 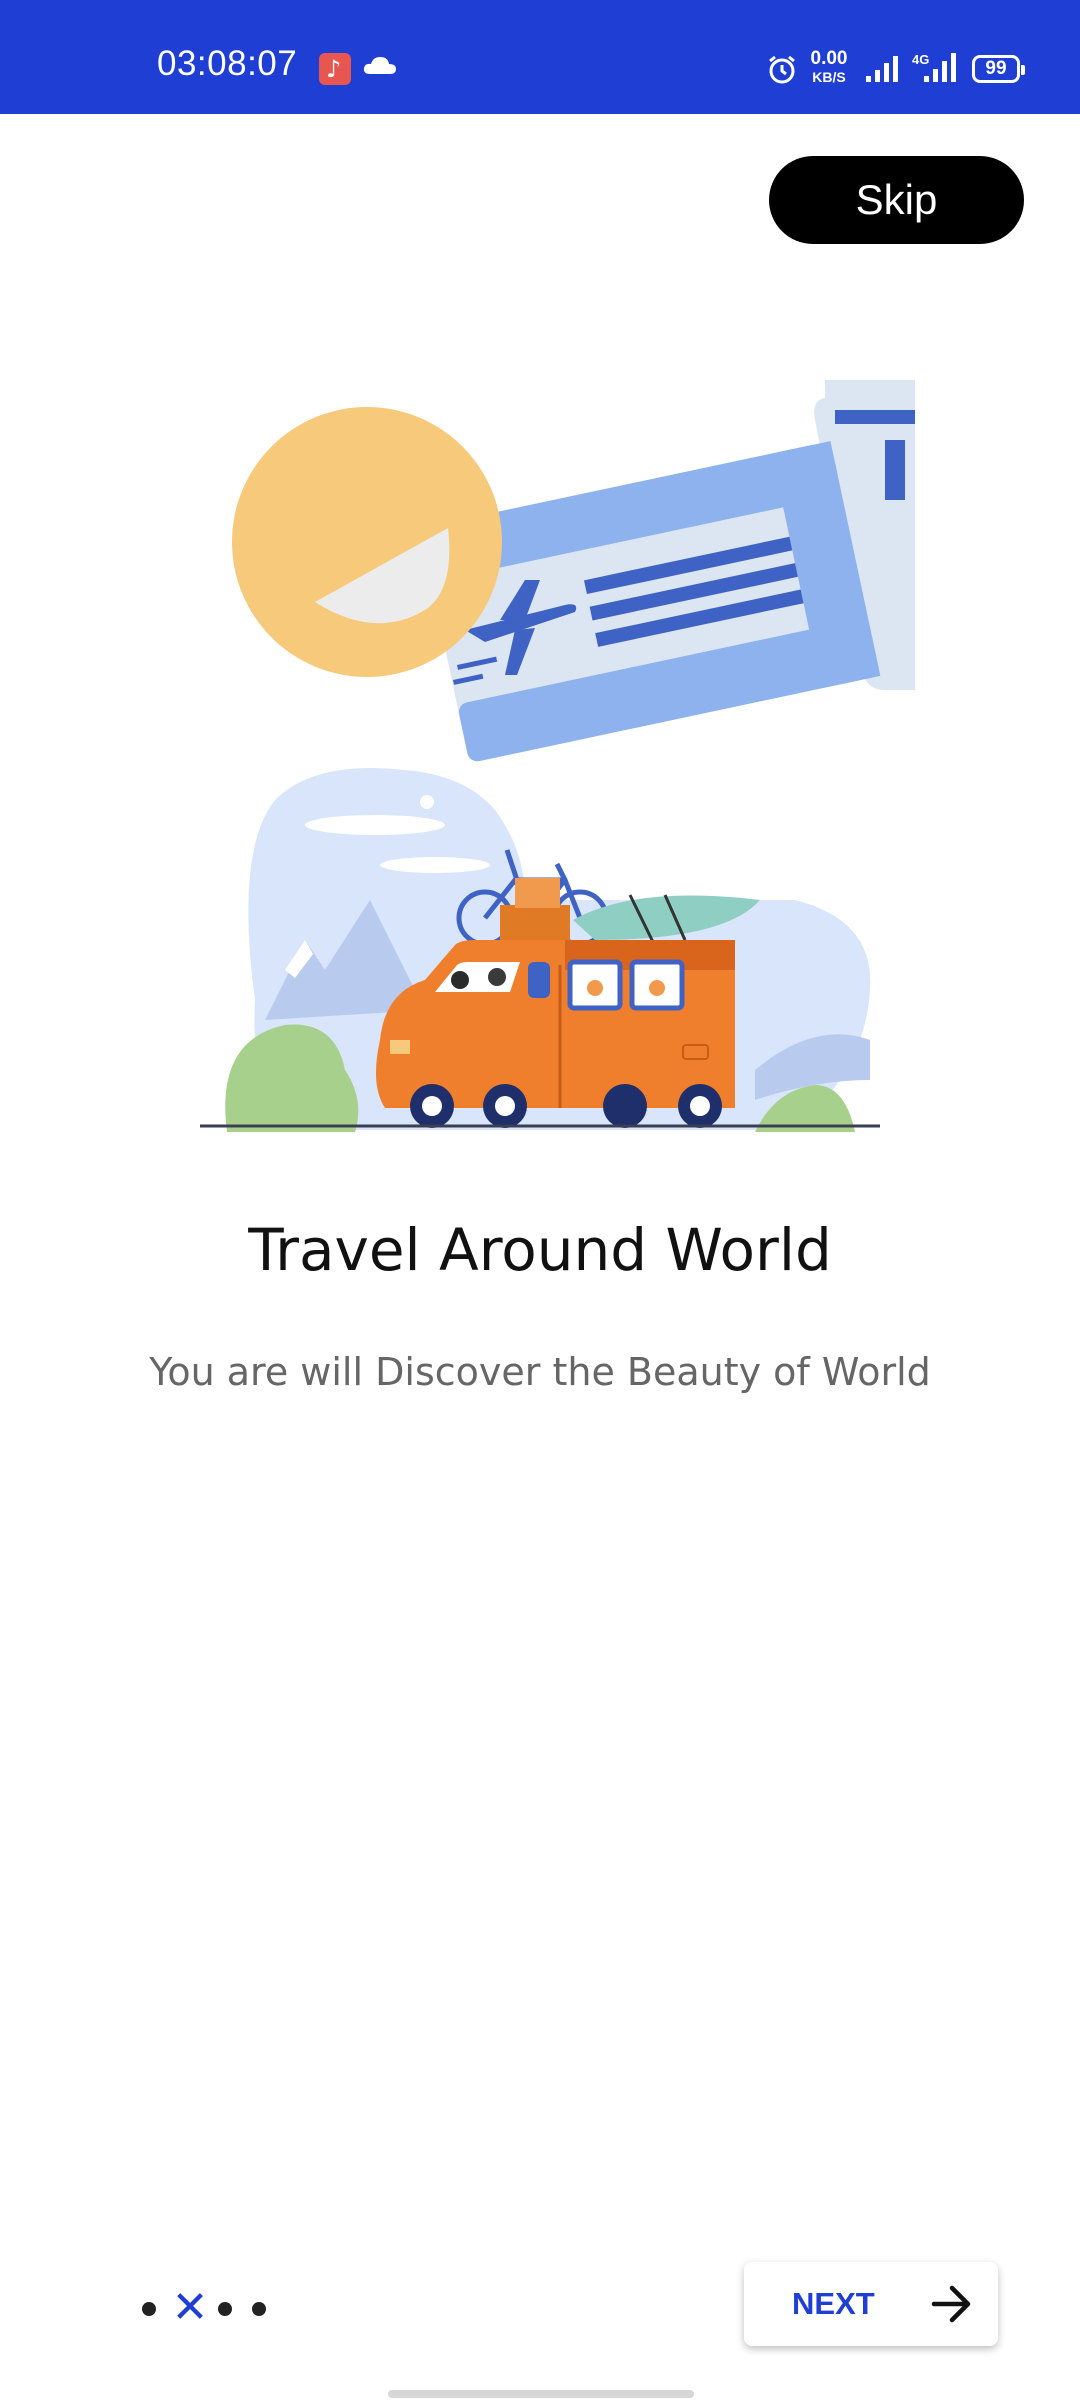 What do you see at coordinates (829, 77) in the screenshot?
I see `net-speed-unit: KB/S` at bounding box center [829, 77].